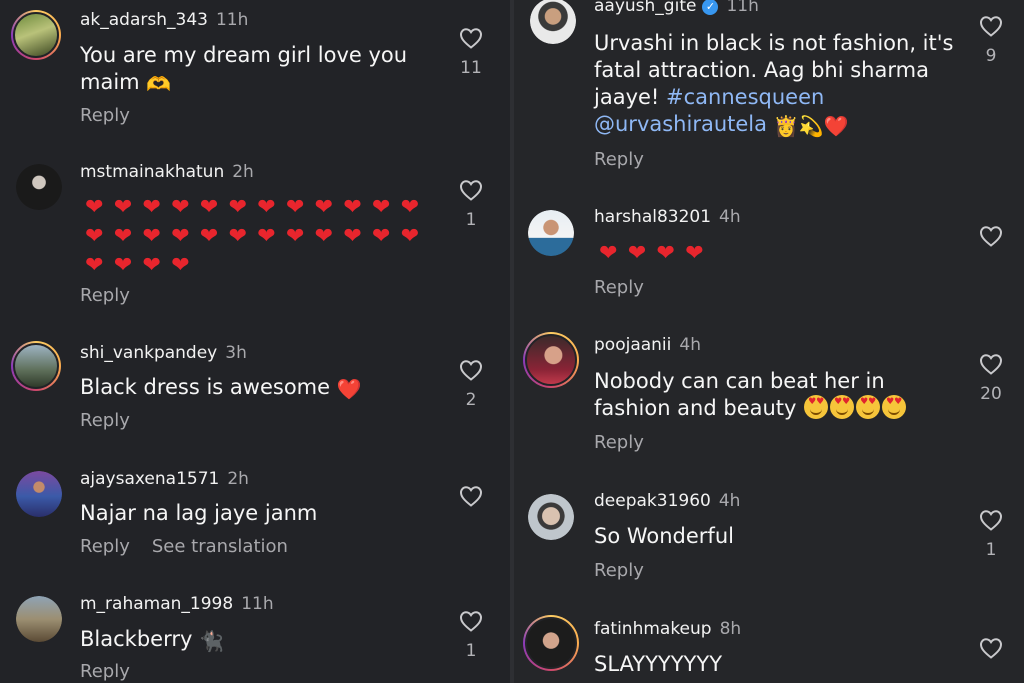  What do you see at coordinates (152, 172) in the screenshot?
I see `username: mstmainakhatun` at bounding box center [152, 172].